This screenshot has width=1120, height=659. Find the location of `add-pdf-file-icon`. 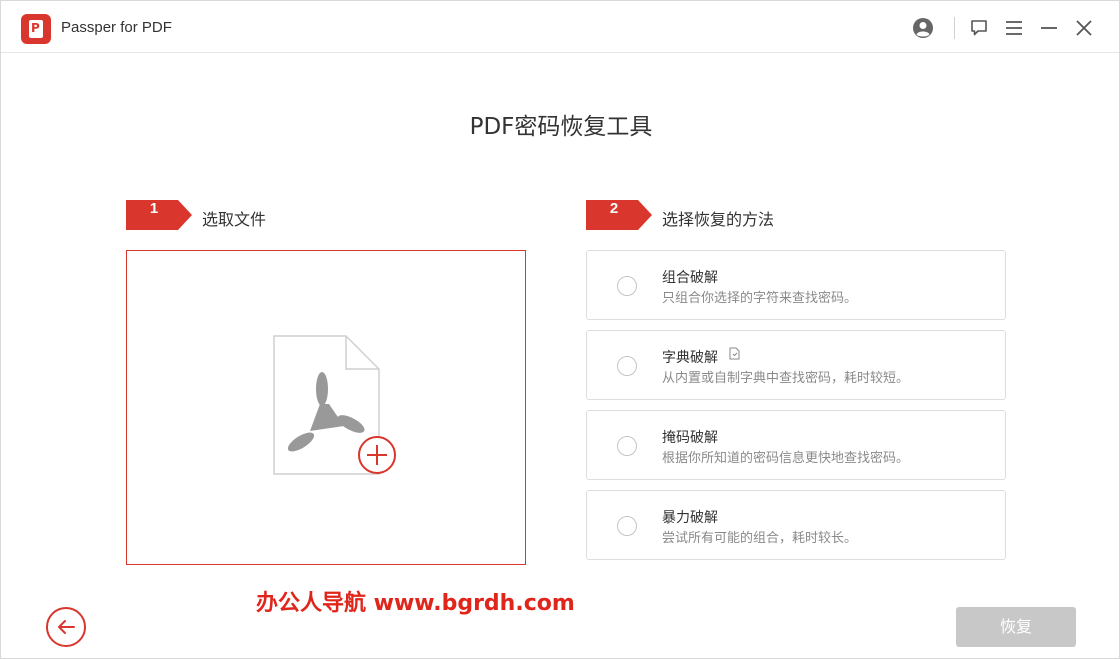

add-pdf-file-icon is located at coordinates (334, 405).